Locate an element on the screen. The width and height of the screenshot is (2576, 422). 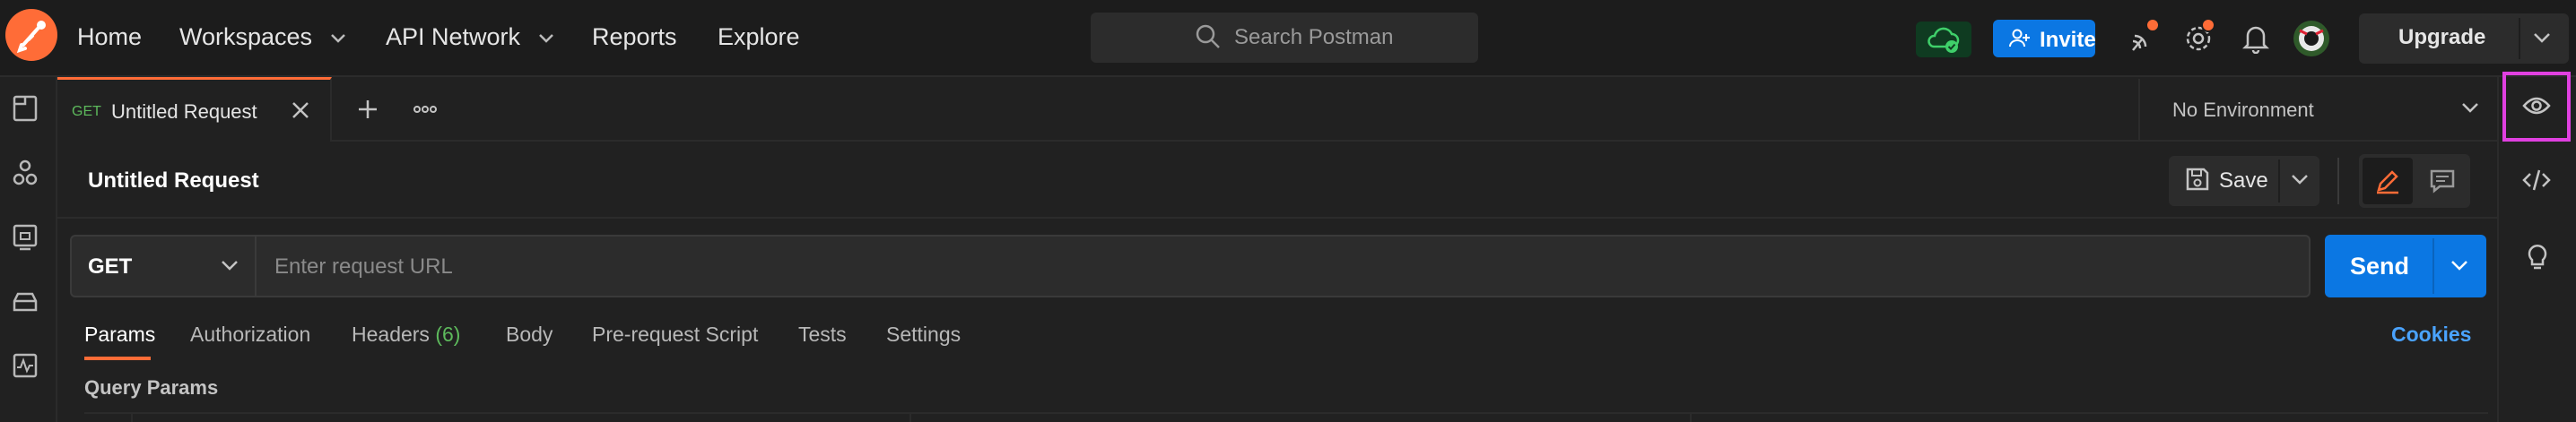
tab-body-label: Body is located at coordinates (529, 334).